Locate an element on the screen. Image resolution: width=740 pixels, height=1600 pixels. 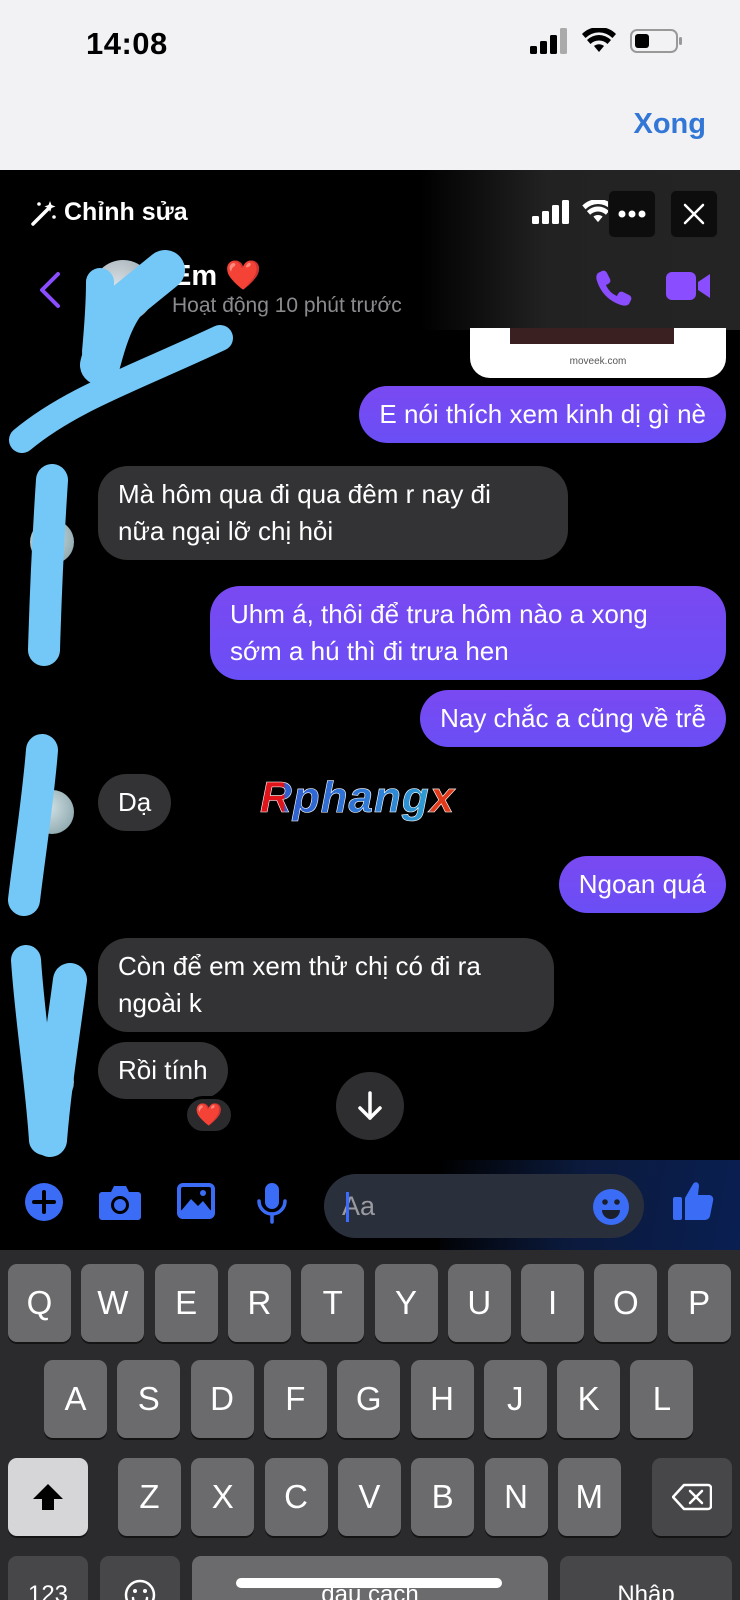
key-h: H is located at coordinates (442, 1399).